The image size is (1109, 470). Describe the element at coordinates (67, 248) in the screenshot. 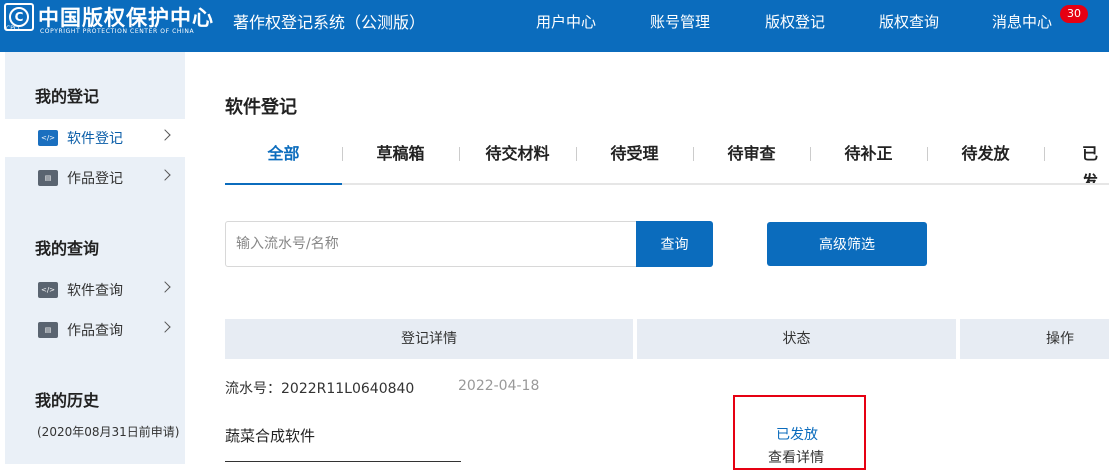

I see `sidebar-heading-my-query: 我的查询` at that location.